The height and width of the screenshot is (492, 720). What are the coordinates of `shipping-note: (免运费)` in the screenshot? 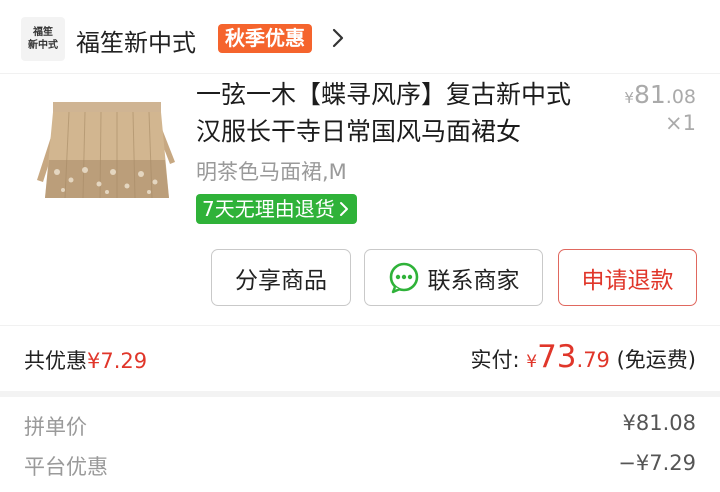 It's located at (656, 360).